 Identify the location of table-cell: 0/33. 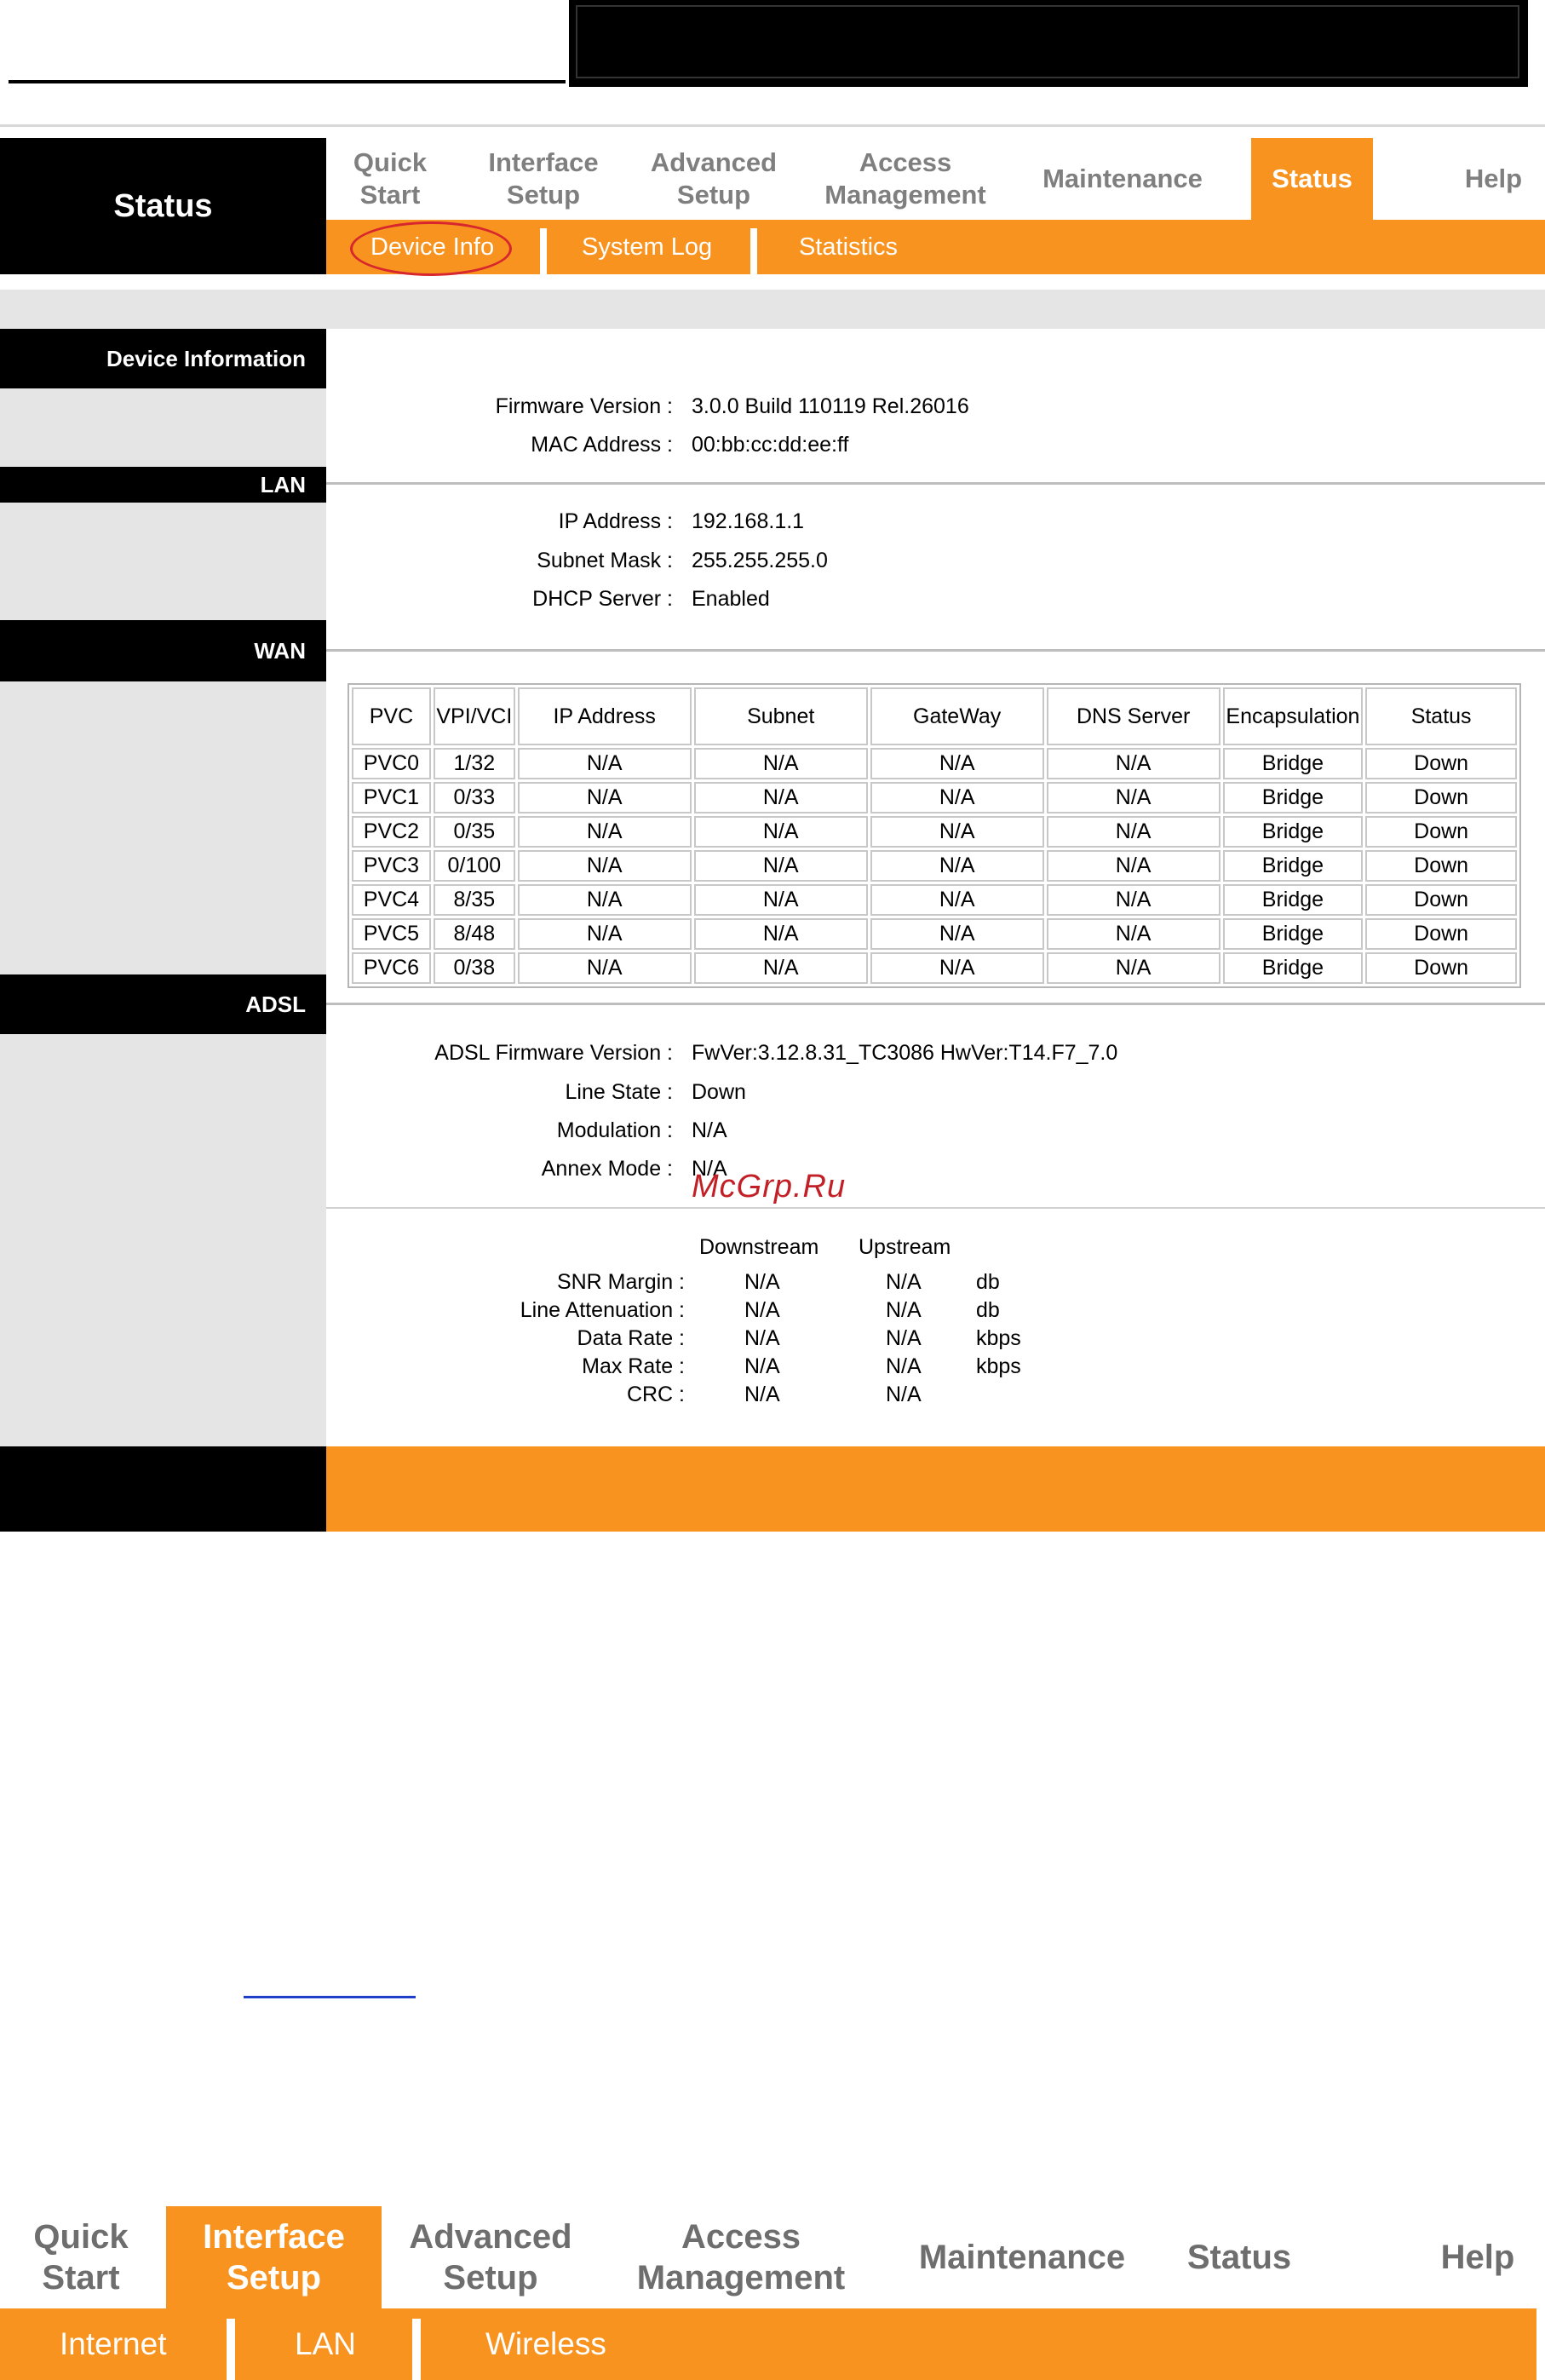
(474, 798).